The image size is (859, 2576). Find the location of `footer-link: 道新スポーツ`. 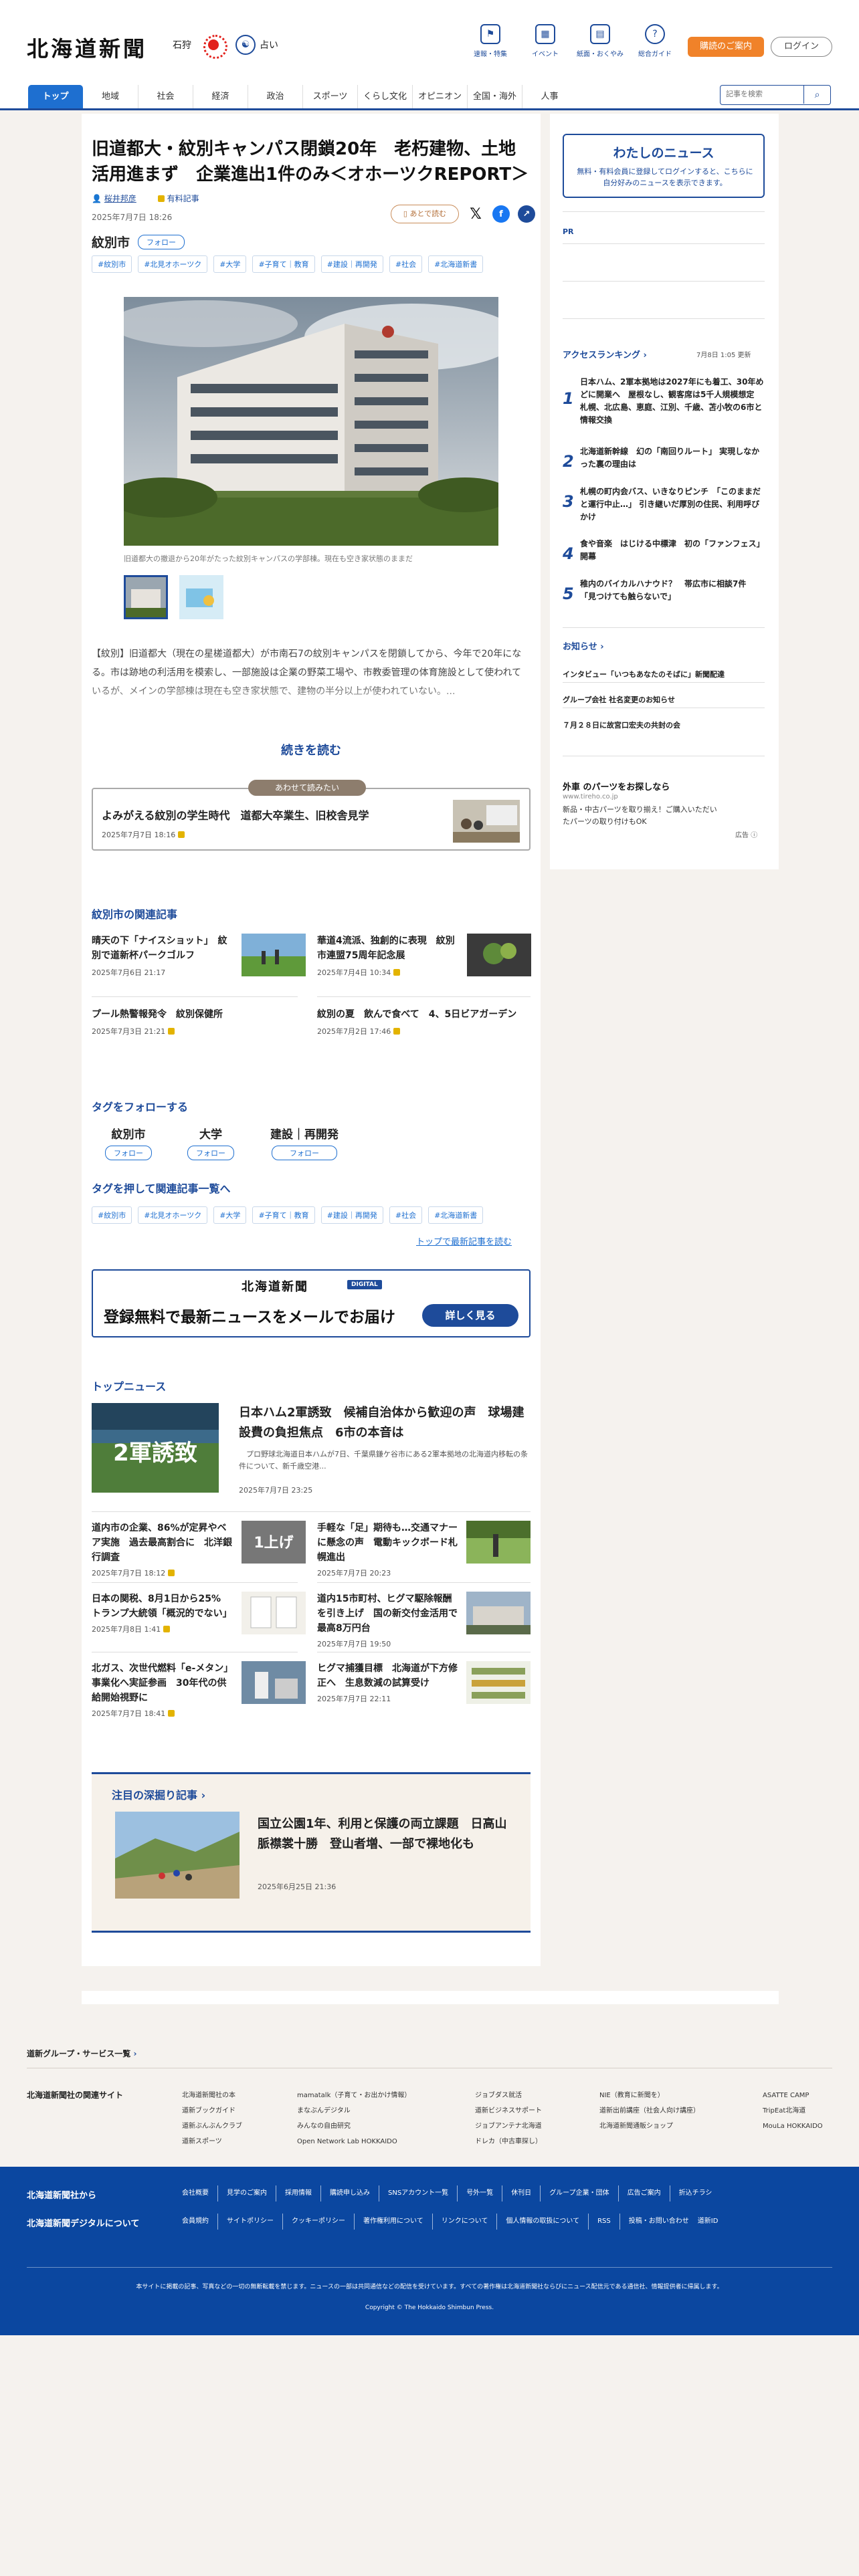

footer-link: 道新スポーツ is located at coordinates (212, 2142).